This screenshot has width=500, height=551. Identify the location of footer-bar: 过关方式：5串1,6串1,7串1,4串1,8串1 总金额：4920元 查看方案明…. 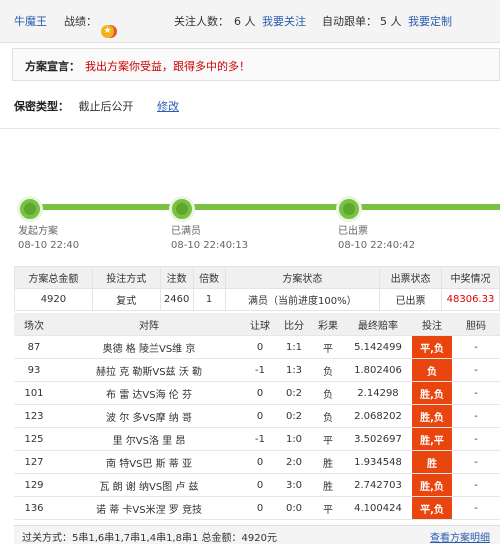
(257, 534).